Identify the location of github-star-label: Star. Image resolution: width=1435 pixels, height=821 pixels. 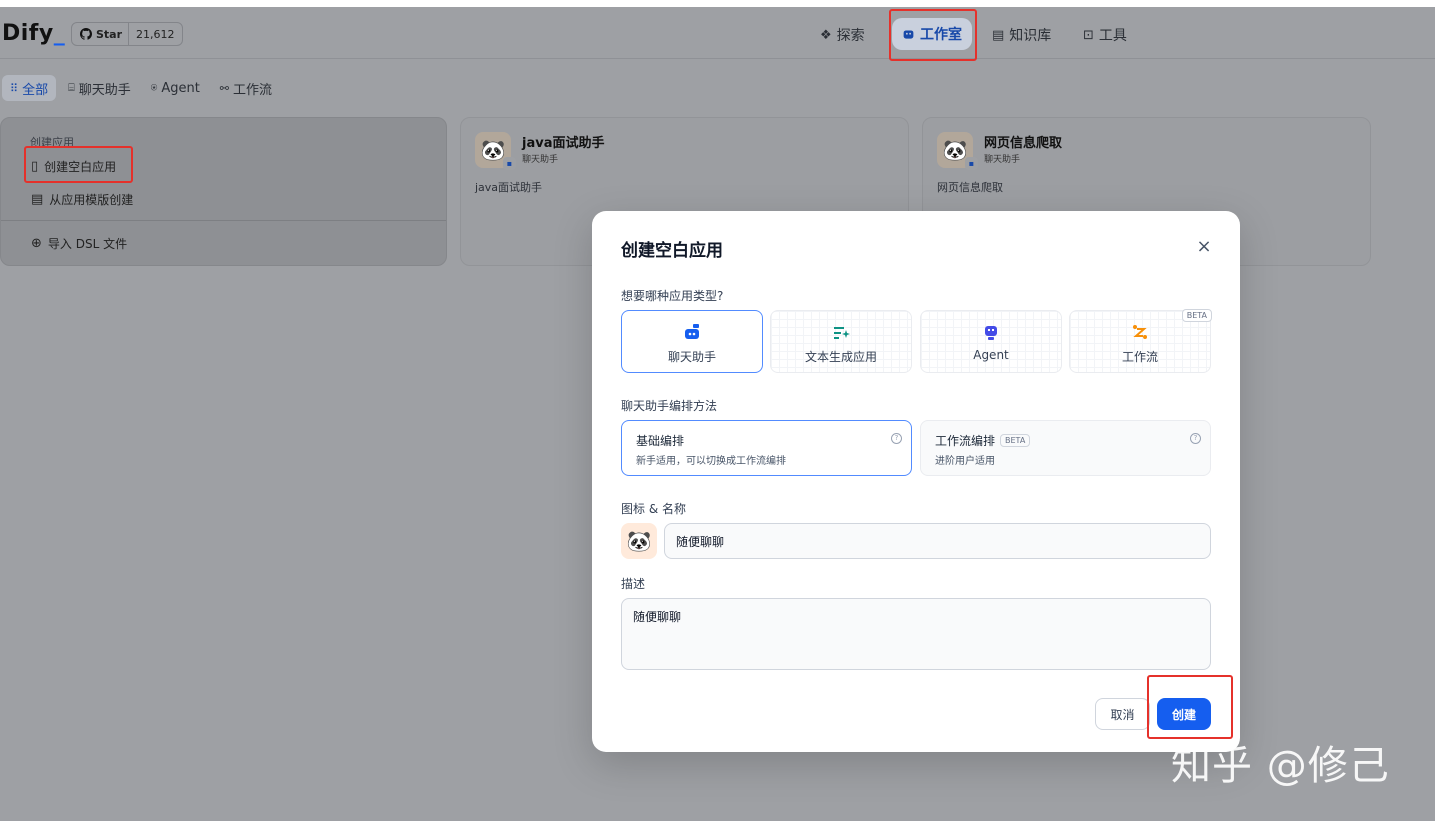
(109, 34).